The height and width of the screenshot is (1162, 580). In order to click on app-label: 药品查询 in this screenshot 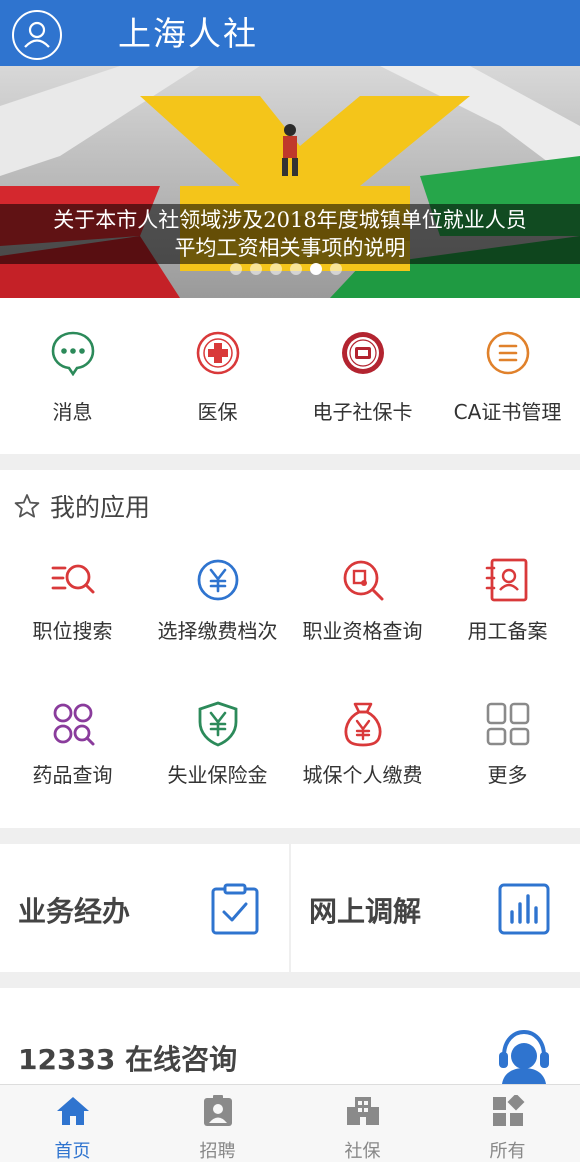, I will do `click(72, 775)`.